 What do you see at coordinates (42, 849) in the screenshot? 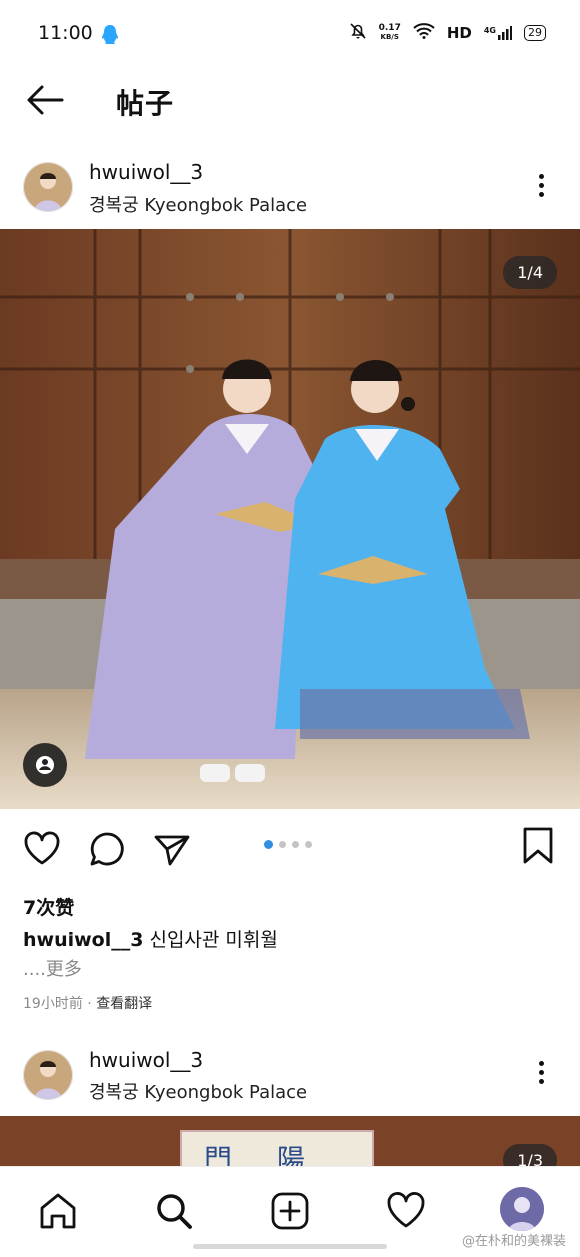
I see `heart-icon` at bounding box center [42, 849].